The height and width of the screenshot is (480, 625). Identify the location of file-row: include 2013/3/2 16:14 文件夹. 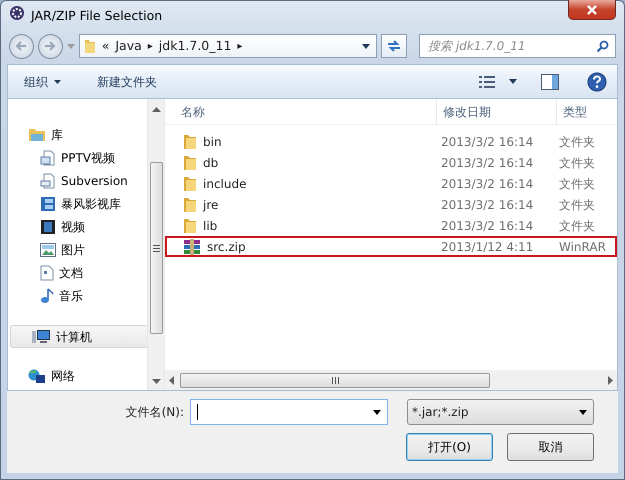
(391, 183).